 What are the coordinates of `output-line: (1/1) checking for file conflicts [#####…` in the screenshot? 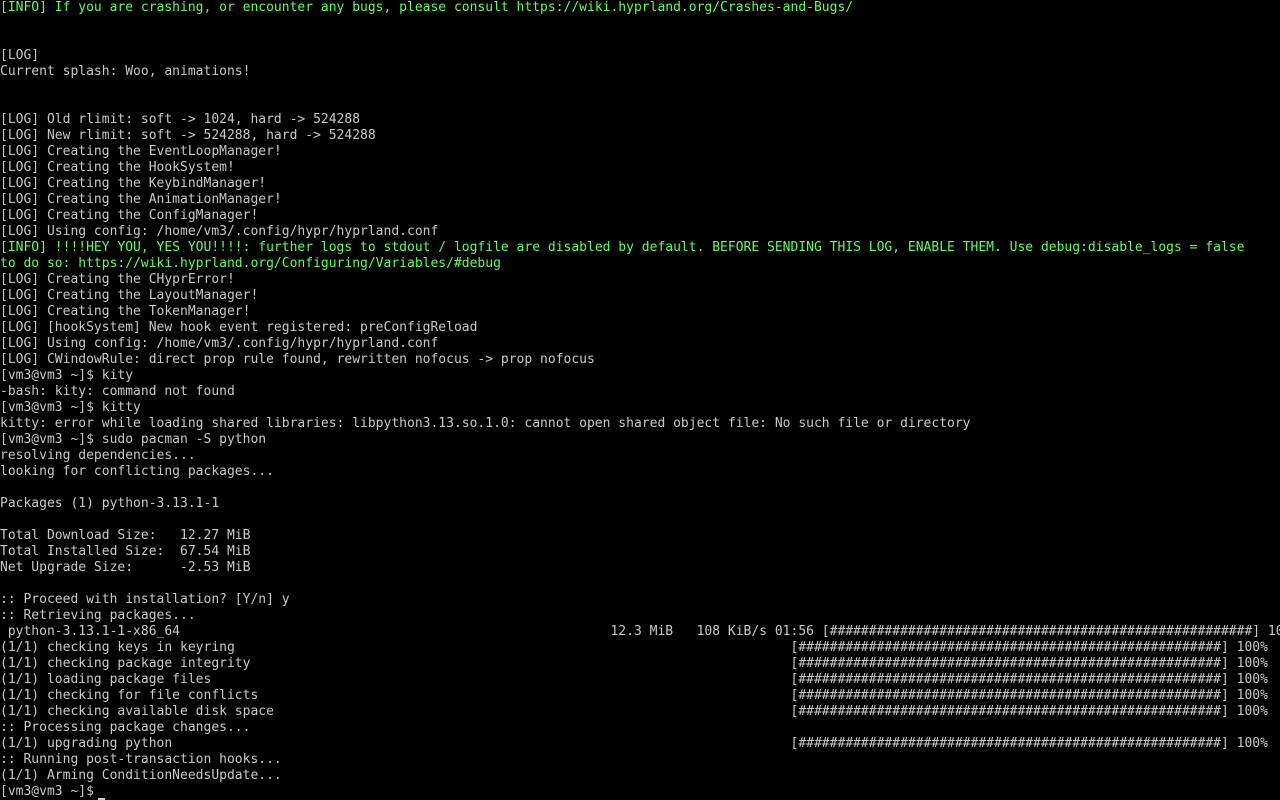 It's located at (634, 695).